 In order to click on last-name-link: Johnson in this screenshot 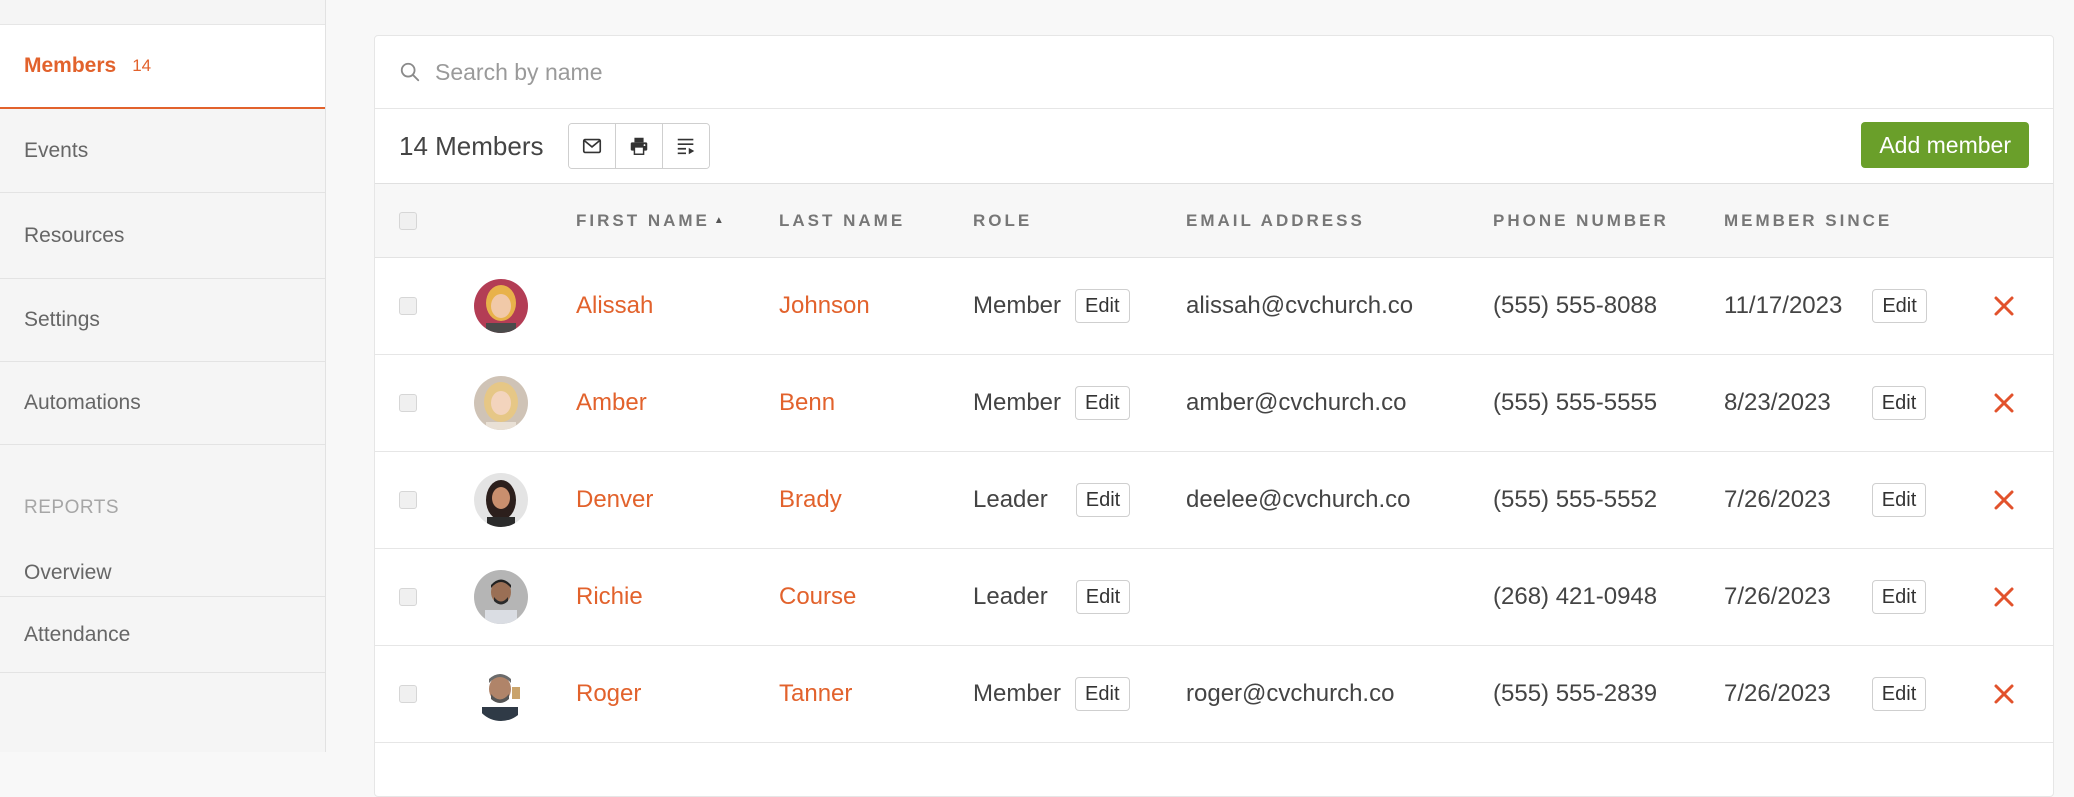, I will do `click(824, 306)`.